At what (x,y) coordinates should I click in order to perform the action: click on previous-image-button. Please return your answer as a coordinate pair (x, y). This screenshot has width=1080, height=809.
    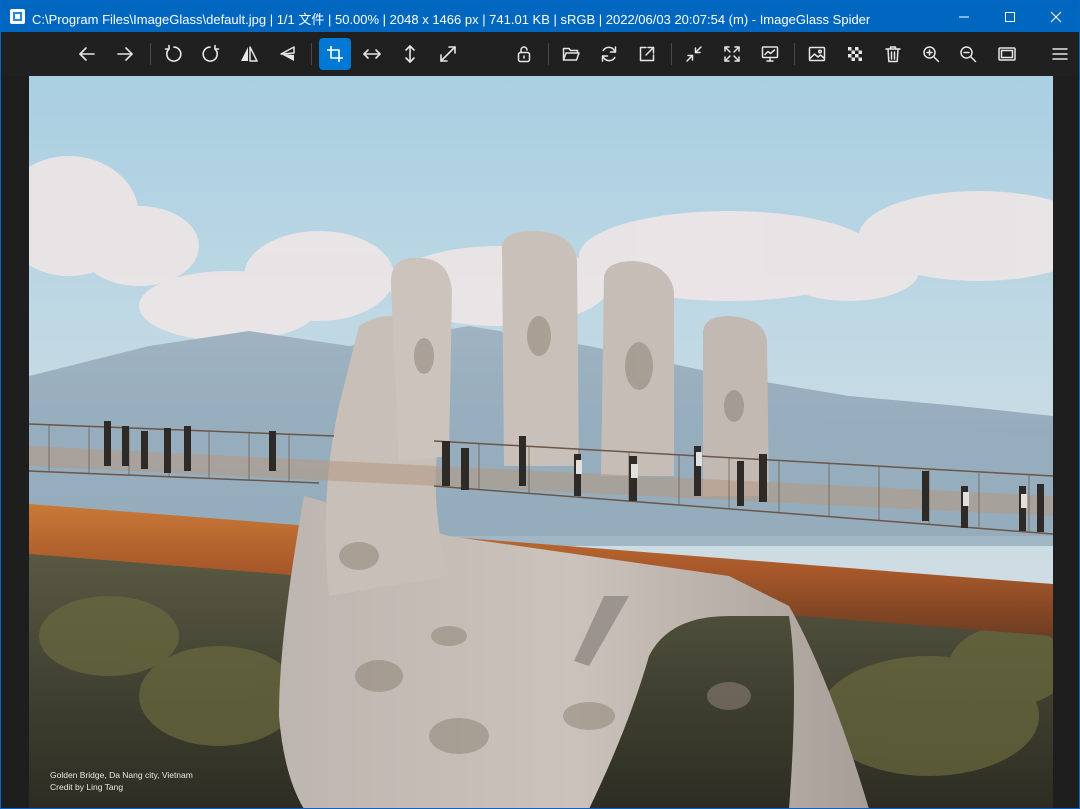
    Looking at the image, I should click on (87, 54).